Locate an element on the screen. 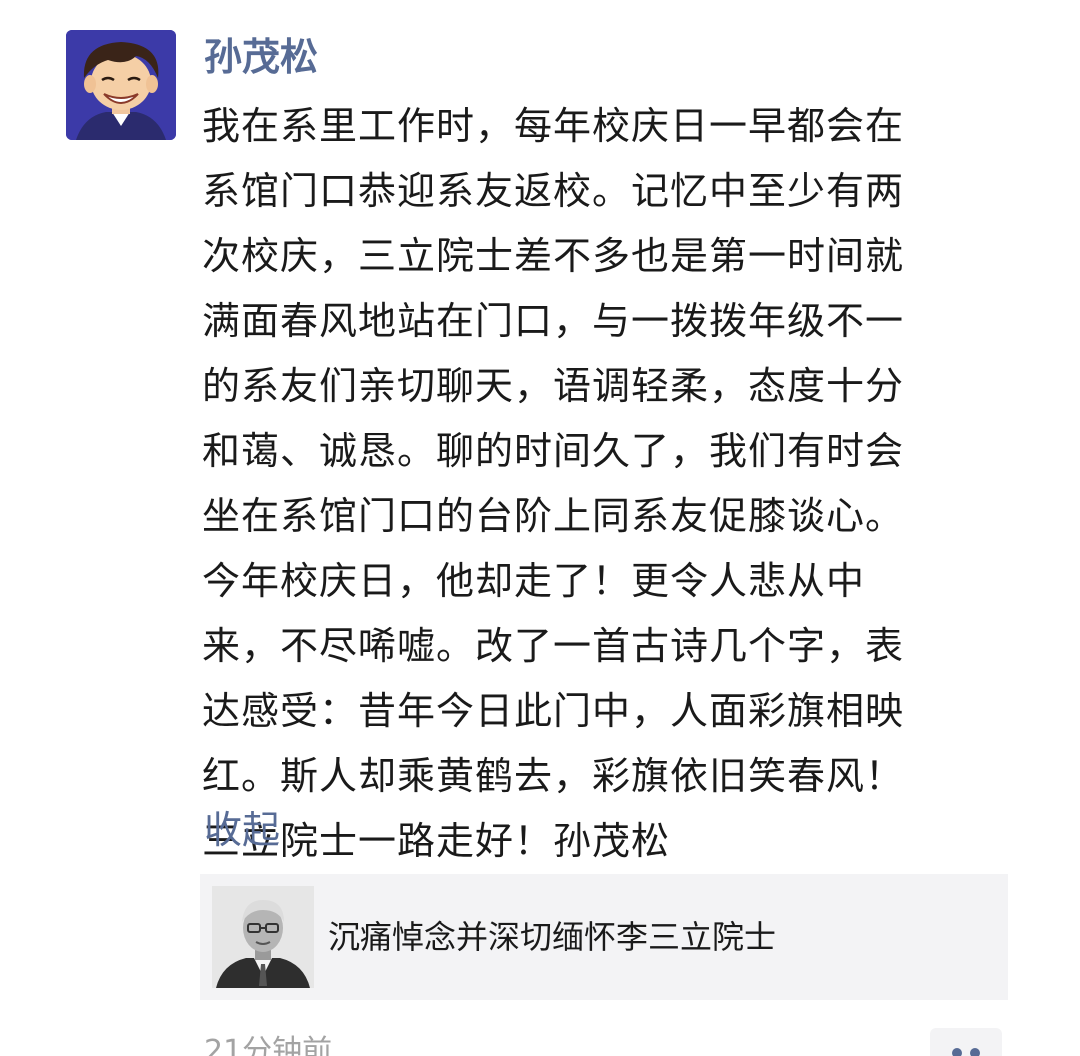 The width and height of the screenshot is (1080, 1056). post-text-line: 坐在系馆门口的台阶上同系友促膝谈心。 is located at coordinates (553, 516).